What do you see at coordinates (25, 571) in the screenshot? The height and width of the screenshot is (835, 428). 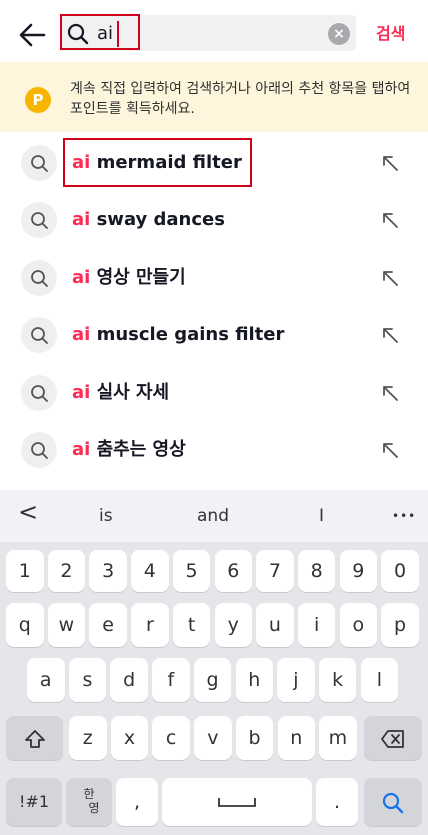 I see `key-1: 1` at bounding box center [25, 571].